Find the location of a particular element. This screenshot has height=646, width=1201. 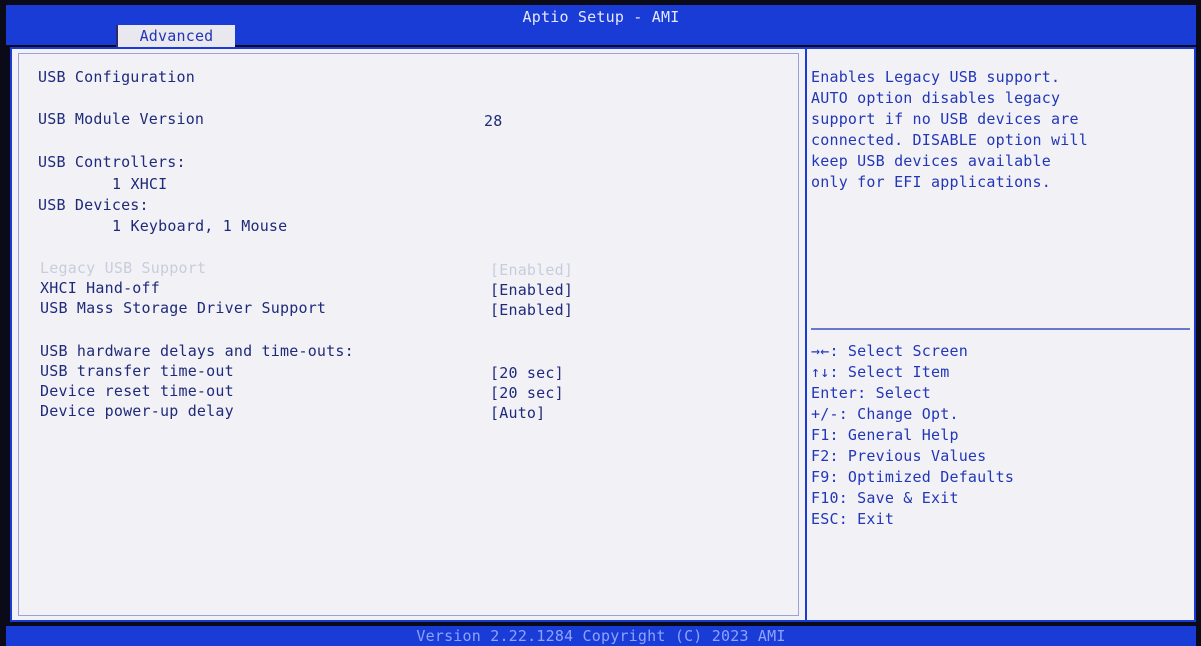

key-hint-f2: F2: Previous Values is located at coordinates (899, 456).